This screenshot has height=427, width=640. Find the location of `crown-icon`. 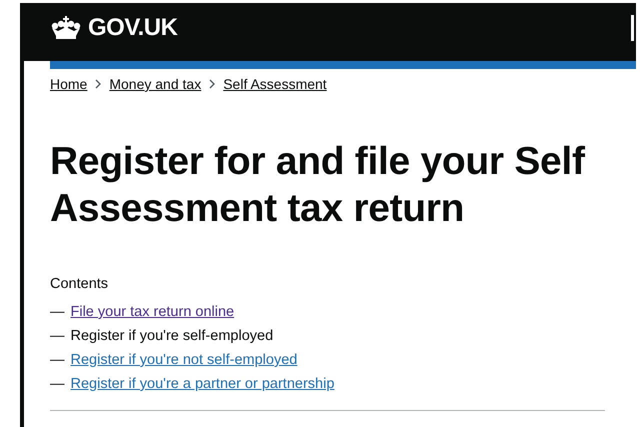

crown-icon is located at coordinates (66, 28).